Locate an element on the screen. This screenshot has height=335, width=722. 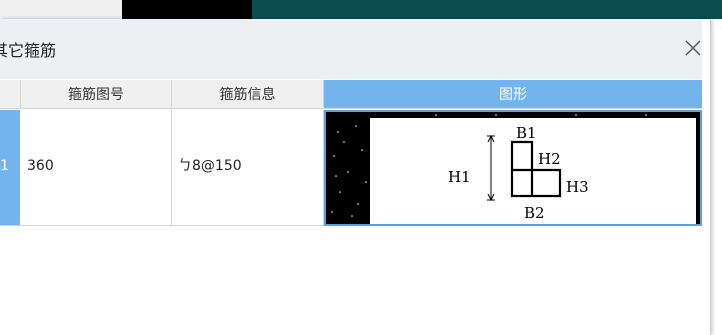
background-panel is located at coordinates (487, 9).